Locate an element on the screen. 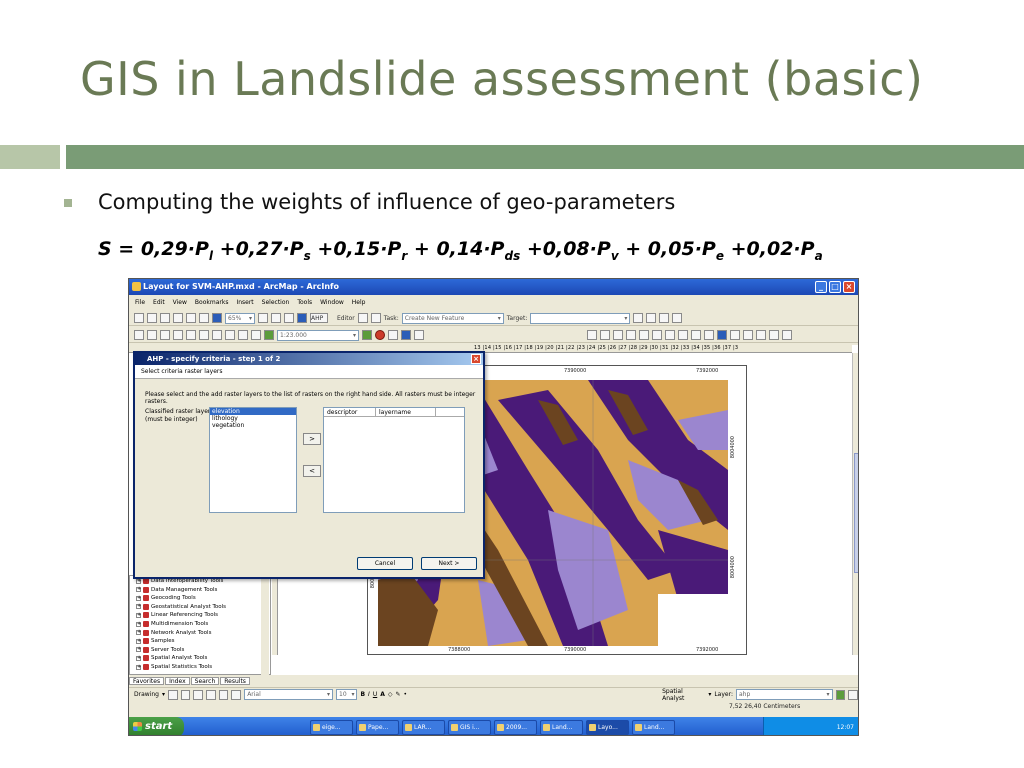  text-tool-icon is located at coordinates (223, 694).